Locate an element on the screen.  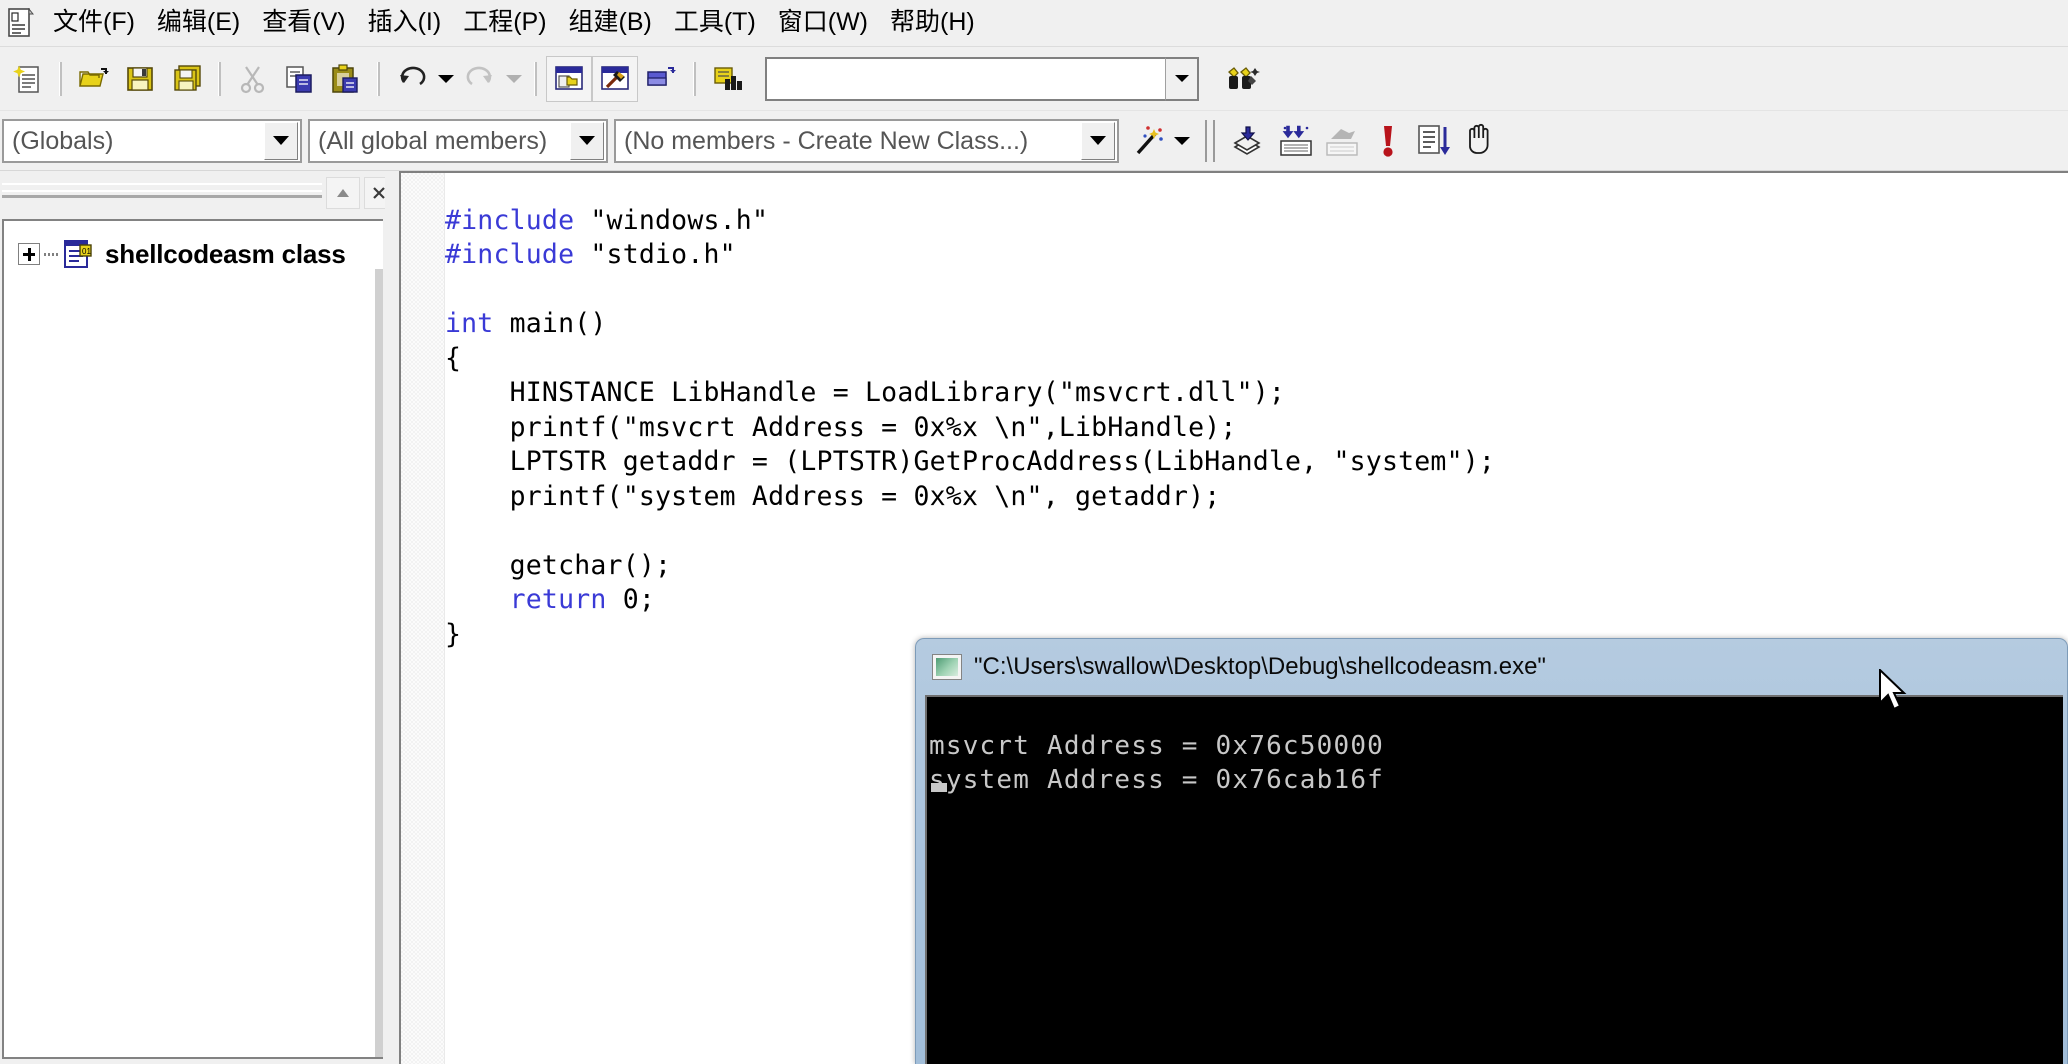
copy-icon is located at coordinates (299, 79).